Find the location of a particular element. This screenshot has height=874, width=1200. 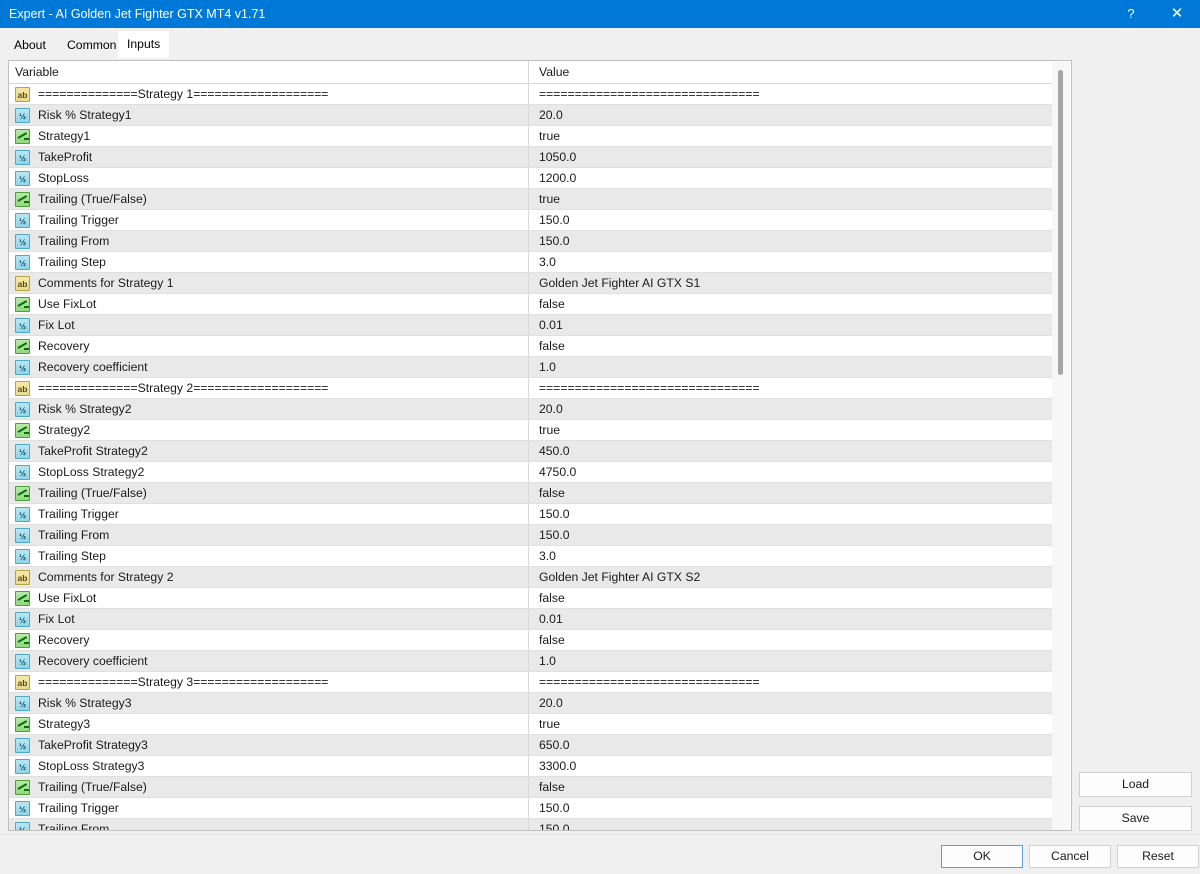

variable-cell: ½ Risk % Strategy1 is located at coordinates (268, 115).